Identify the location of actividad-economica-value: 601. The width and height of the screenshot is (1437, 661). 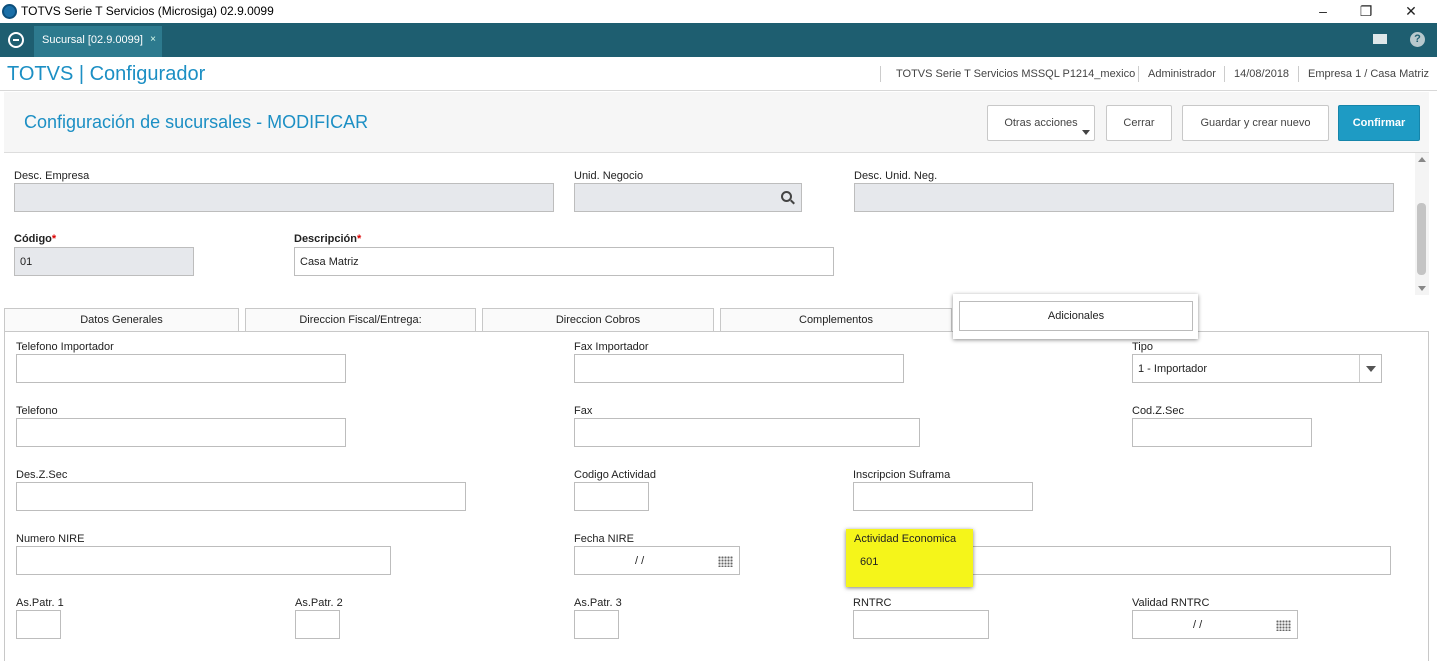
(869, 562).